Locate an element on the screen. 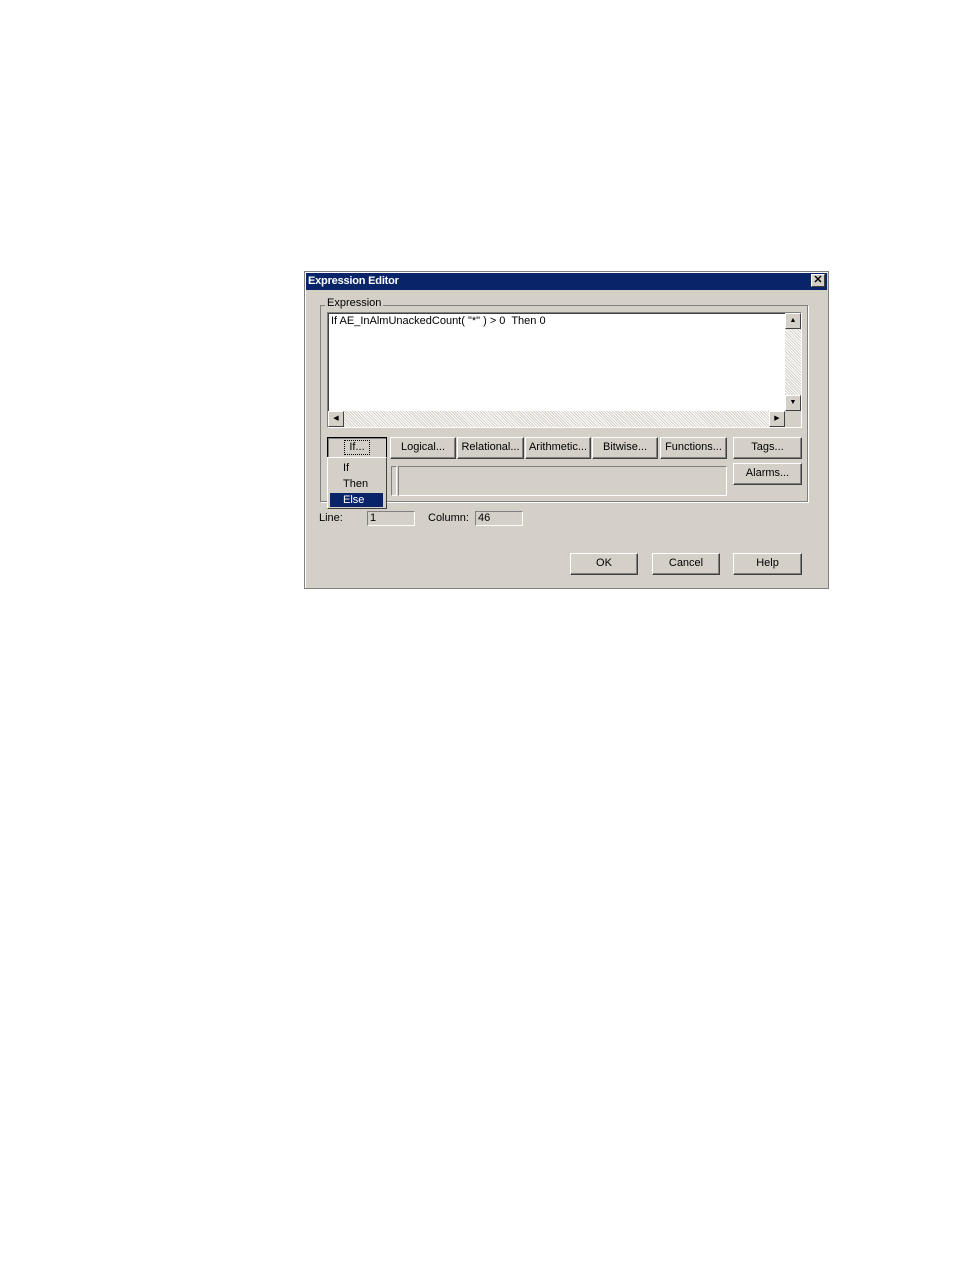 The width and height of the screenshot is (954, 1272). cancel-button: Cancel is located at coordinates (686, 564).